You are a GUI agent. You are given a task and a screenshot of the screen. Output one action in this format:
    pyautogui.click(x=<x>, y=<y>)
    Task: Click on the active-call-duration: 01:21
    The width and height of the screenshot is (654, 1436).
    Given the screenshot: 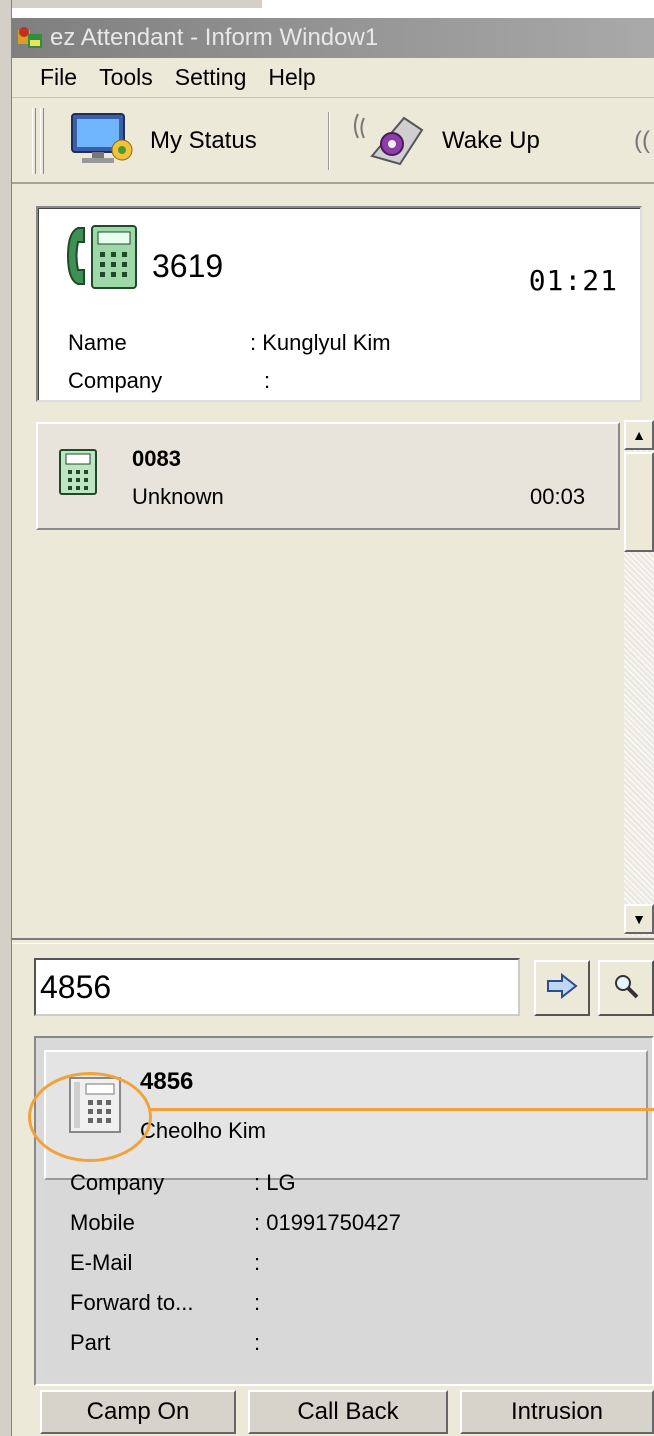 What is the action you would take?
    pyautogui.click(x=573, y=280)
    